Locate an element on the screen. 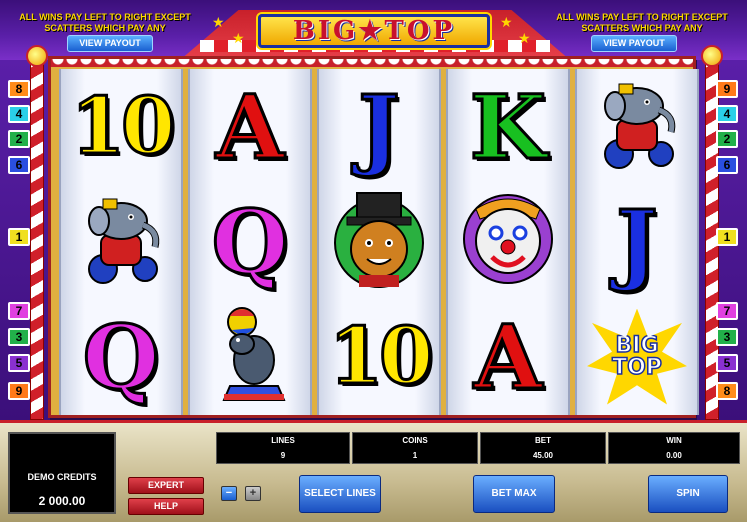  credits-label: DEMO CREDITS is located at coordinates (62, 477).